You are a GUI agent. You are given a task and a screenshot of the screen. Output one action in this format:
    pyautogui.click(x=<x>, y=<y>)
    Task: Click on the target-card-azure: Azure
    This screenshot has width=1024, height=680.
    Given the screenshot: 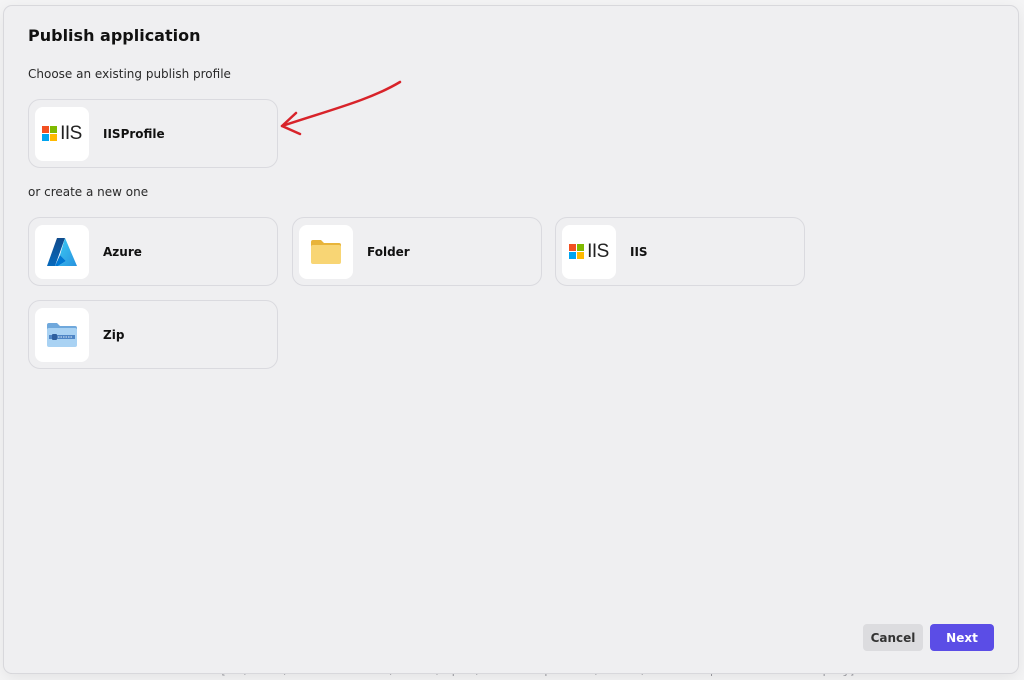 What is the action you would take?
    pyautogui.click(x=153, y=251)
    